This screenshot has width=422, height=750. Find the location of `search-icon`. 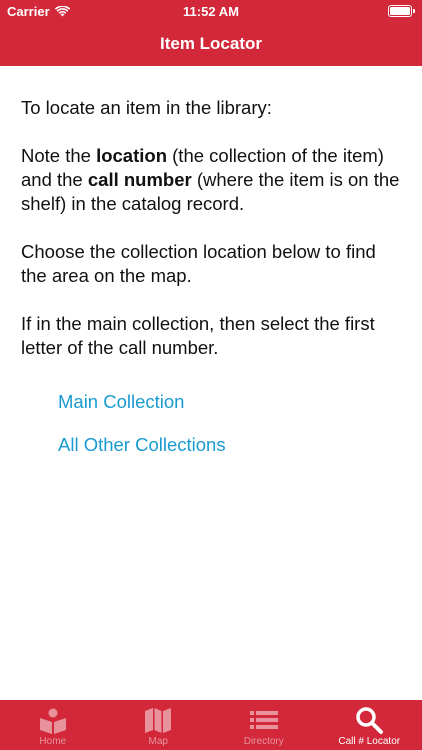

search-icon is located at coordinates (370, 720).